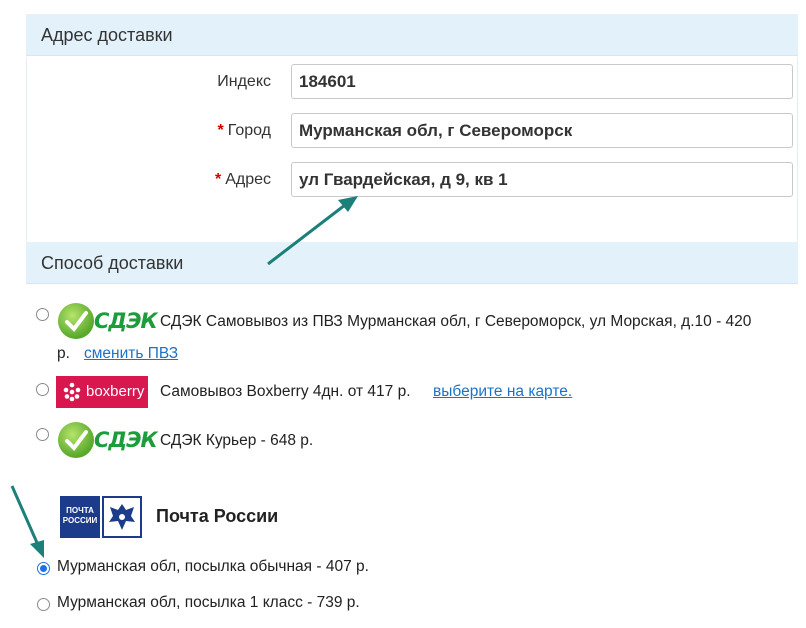 The width and height of the screenshot is (806, 628). Describe the element at coordinates (115, 391) in the screenshot. I see `boxberry-logo-text: boxberry` at that location.